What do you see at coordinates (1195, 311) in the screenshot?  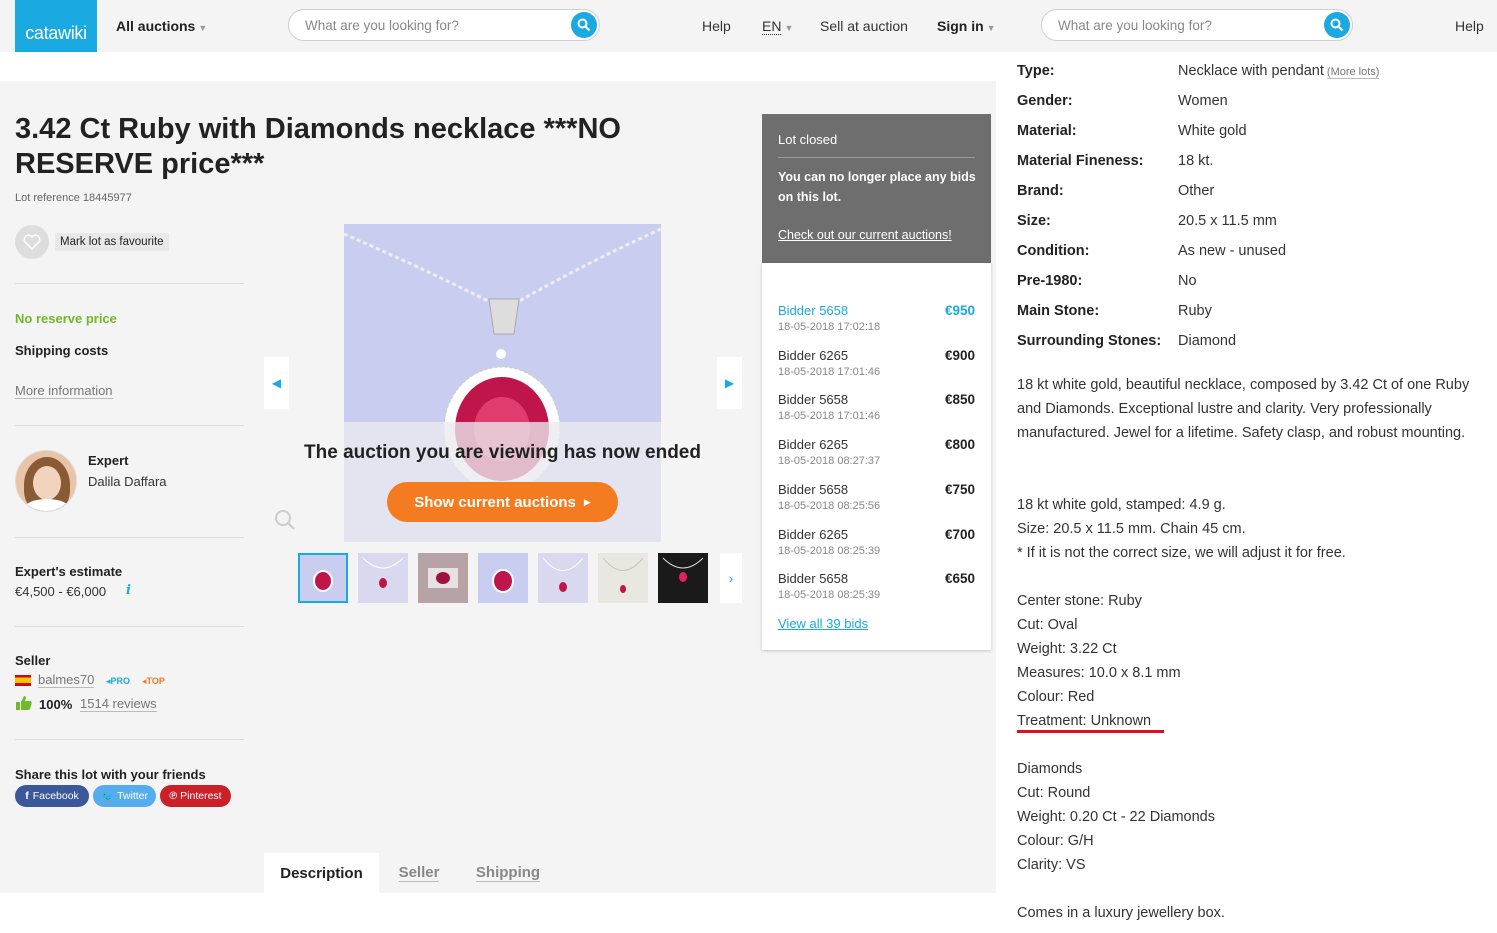 I see `spec-value: Ruby` at bounding box center [1195, 311].